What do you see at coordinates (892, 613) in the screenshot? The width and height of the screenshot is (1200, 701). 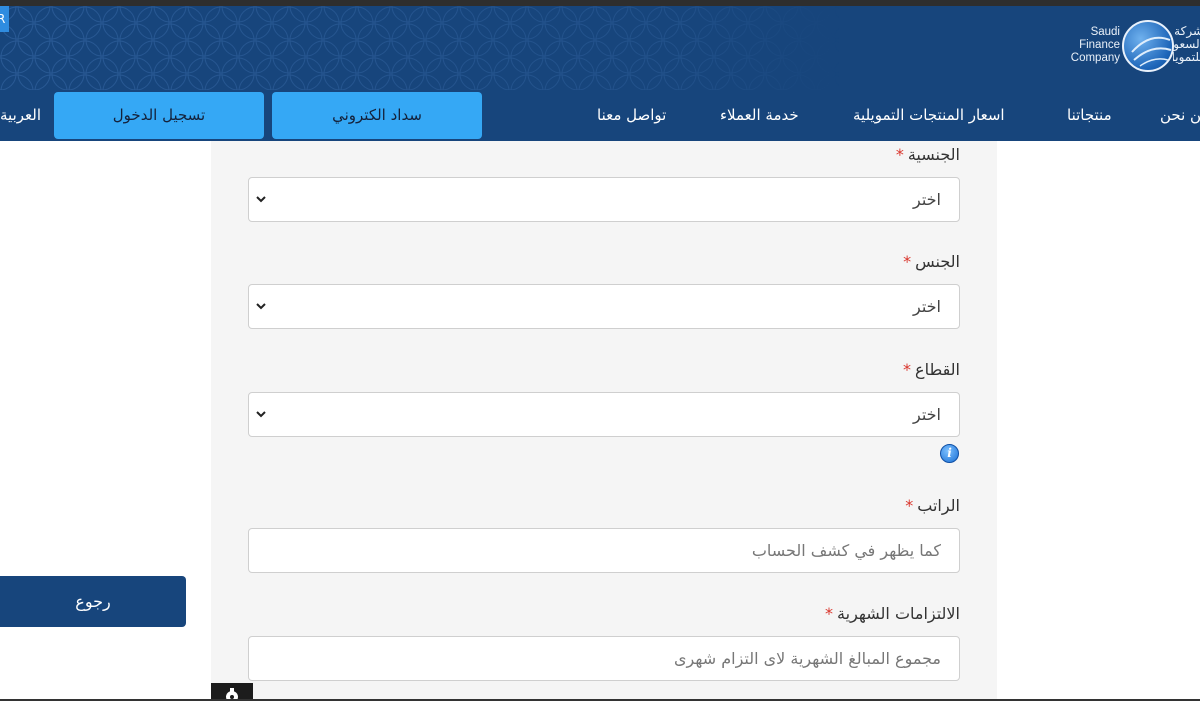 I see `monthly-obligations-label: الالتزامات الشهرية*` at bounding box center [892, 613].